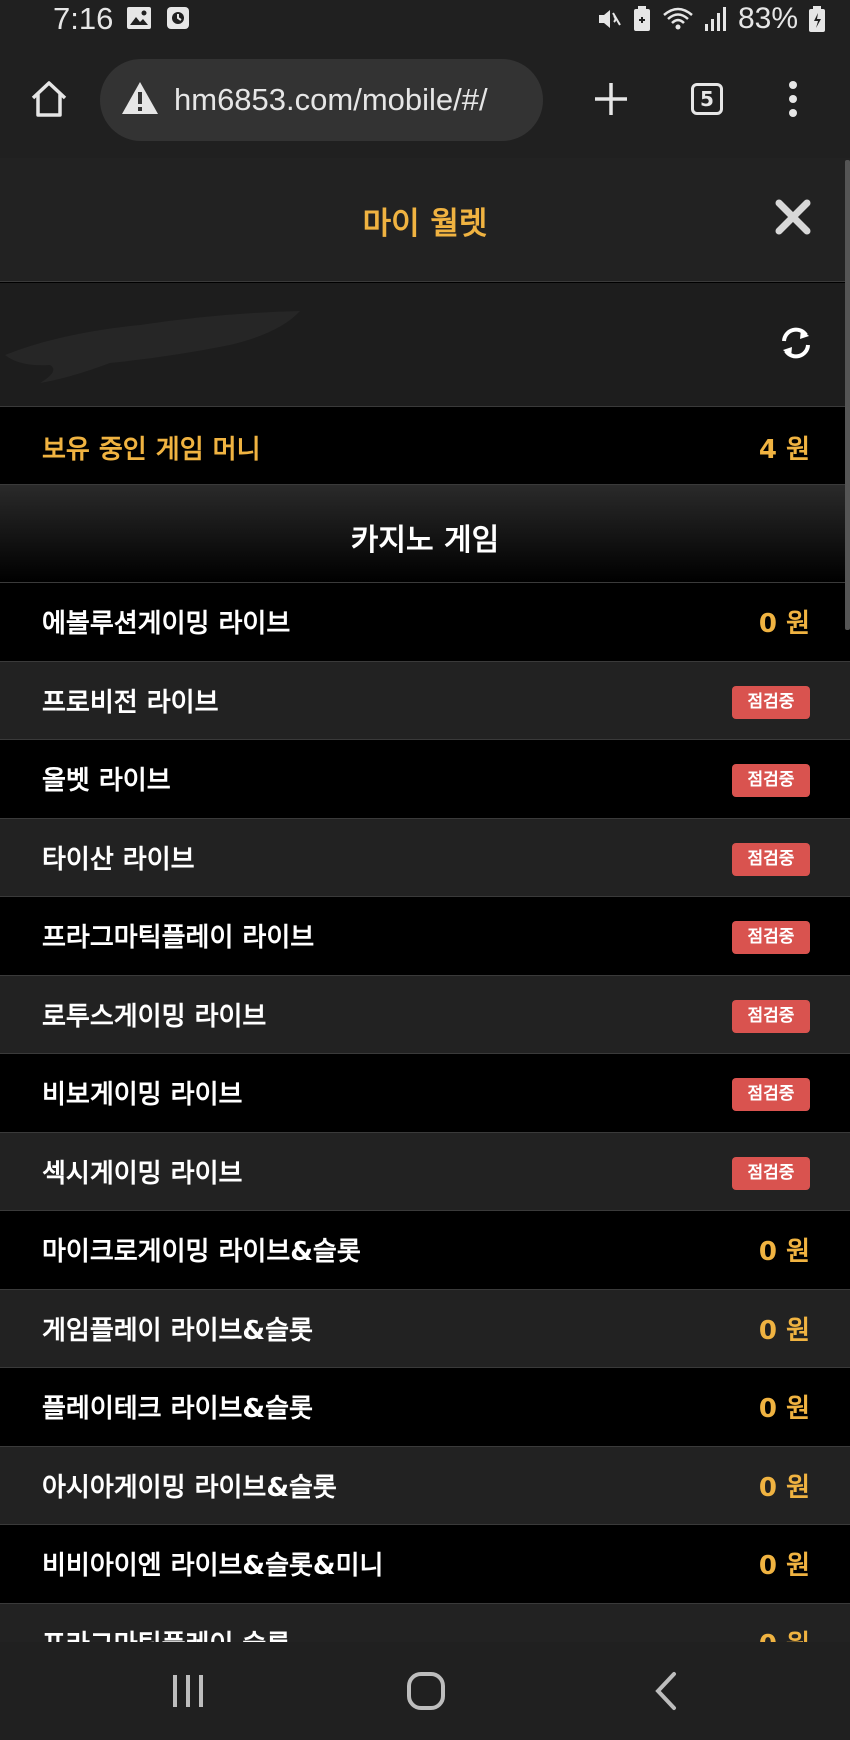  I want to click on refresh-icon, so click(796, 343).